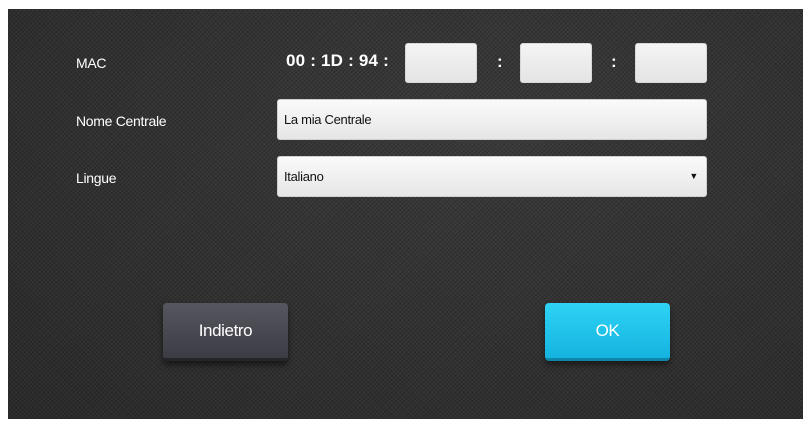 This screenshot has width=811, height=425. What do you see at coordinates (225, 332) in the screenshot?
I see `back-button: Indietro` at bounding box center [225, 332].